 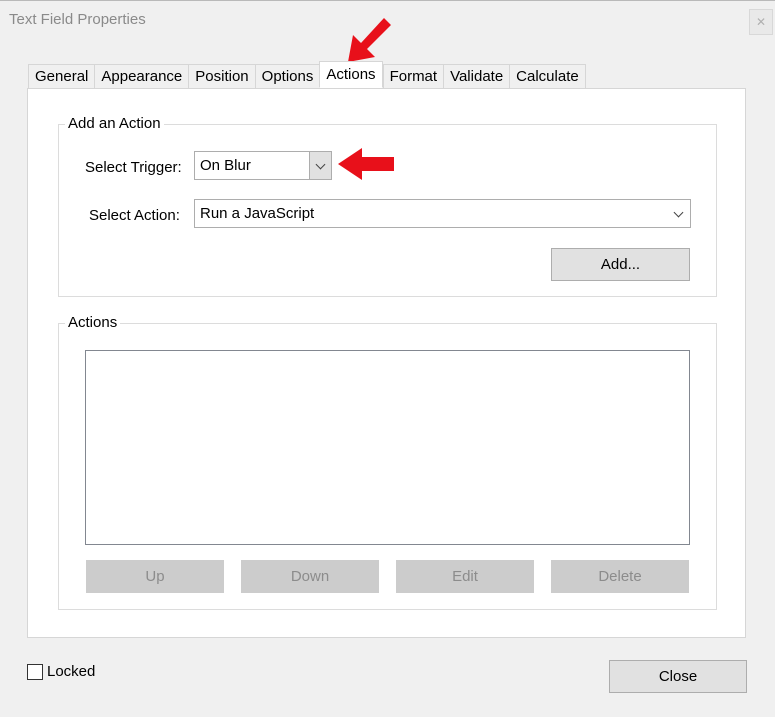 What do you see at coordinates (351, 74) in the screenshot?
I see `tab-actions: Actions` at bounding box center [351, 74].